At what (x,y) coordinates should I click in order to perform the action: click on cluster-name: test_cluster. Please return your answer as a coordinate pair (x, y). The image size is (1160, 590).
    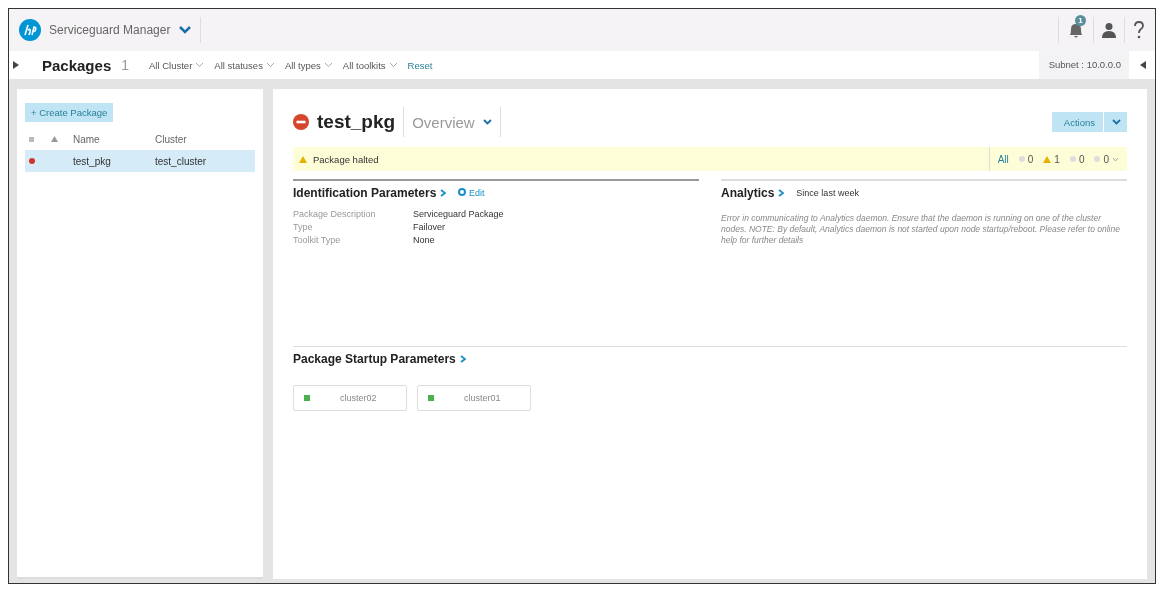
    Looking at the image, I should click on (181, 161).